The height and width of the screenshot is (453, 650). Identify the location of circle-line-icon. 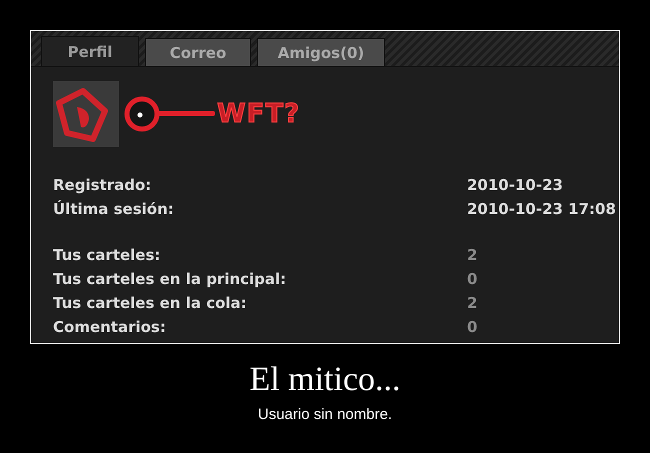
(169, 114).